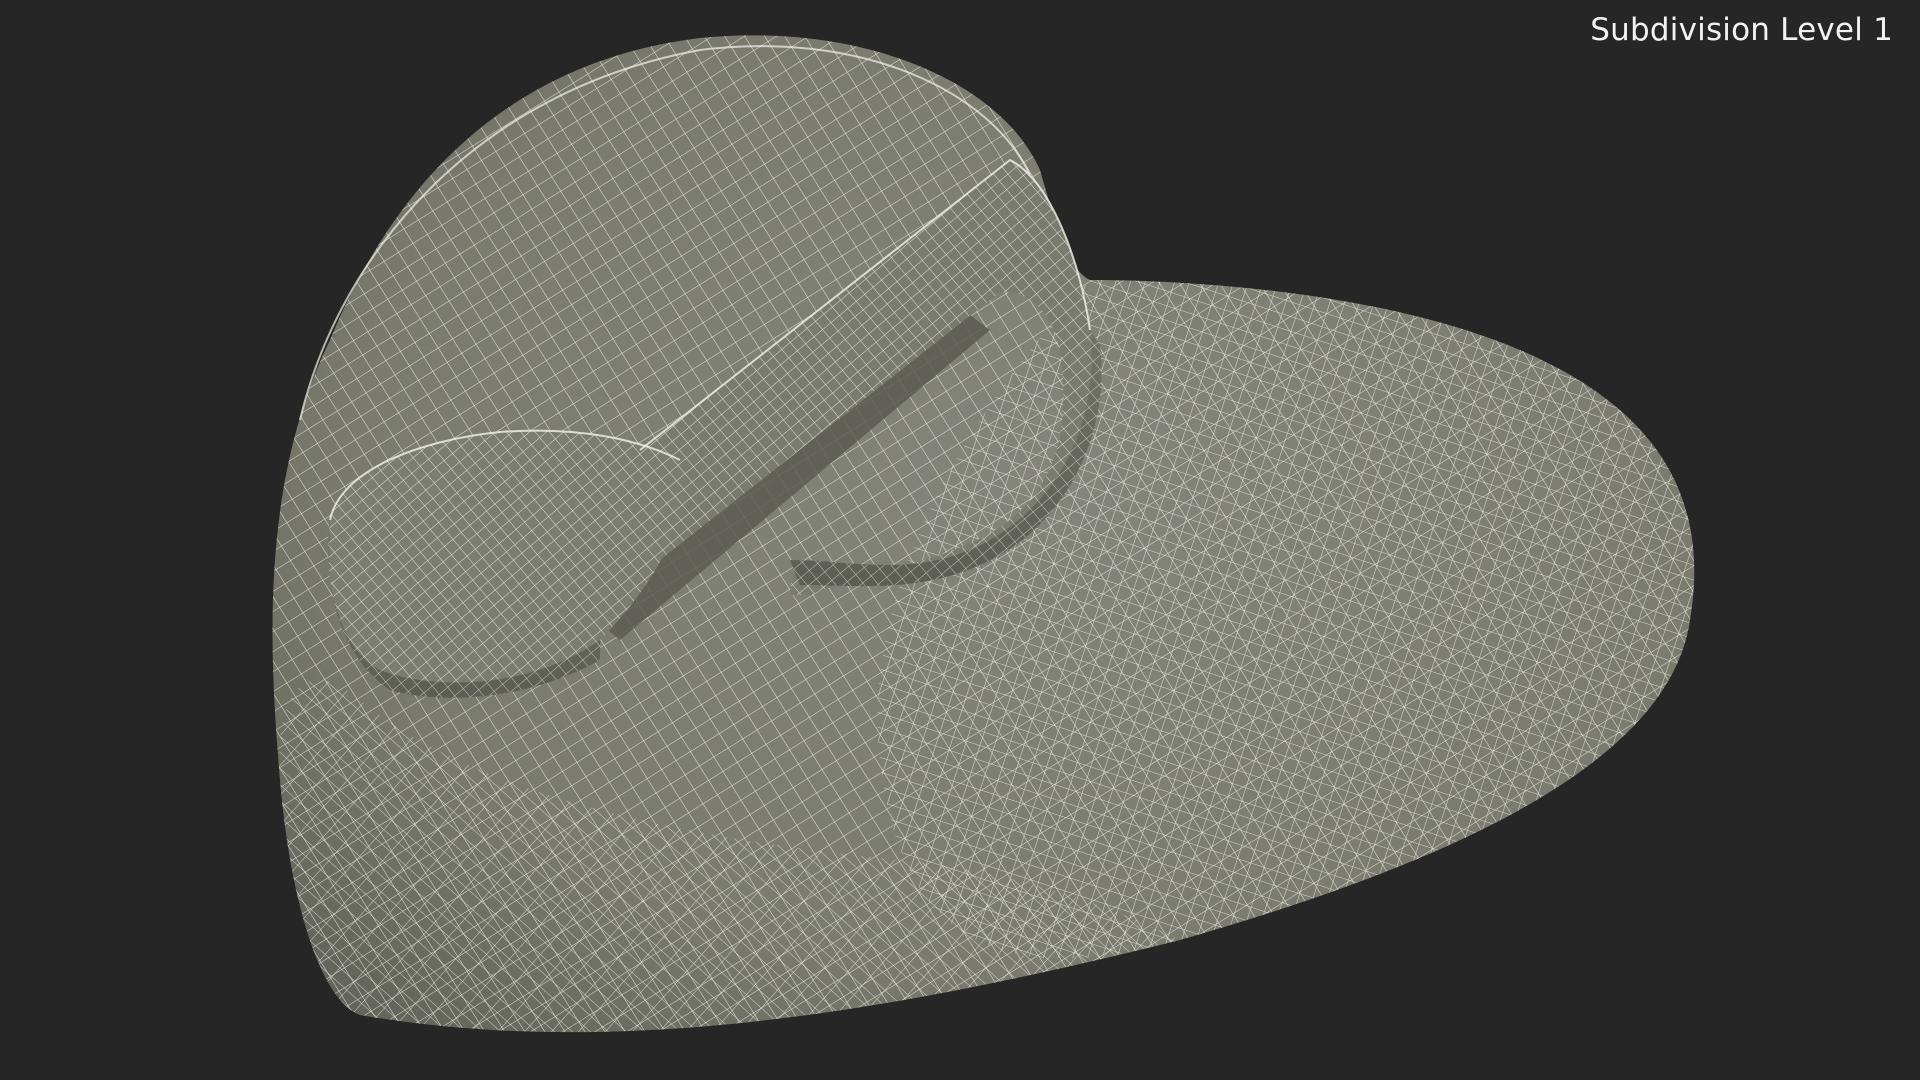 The image size is (1920, 1080). Describe the element at coordinates (1741, 30) in the screenshot. I see `subdivision-level-label: Subdivision Level 1` at that location.